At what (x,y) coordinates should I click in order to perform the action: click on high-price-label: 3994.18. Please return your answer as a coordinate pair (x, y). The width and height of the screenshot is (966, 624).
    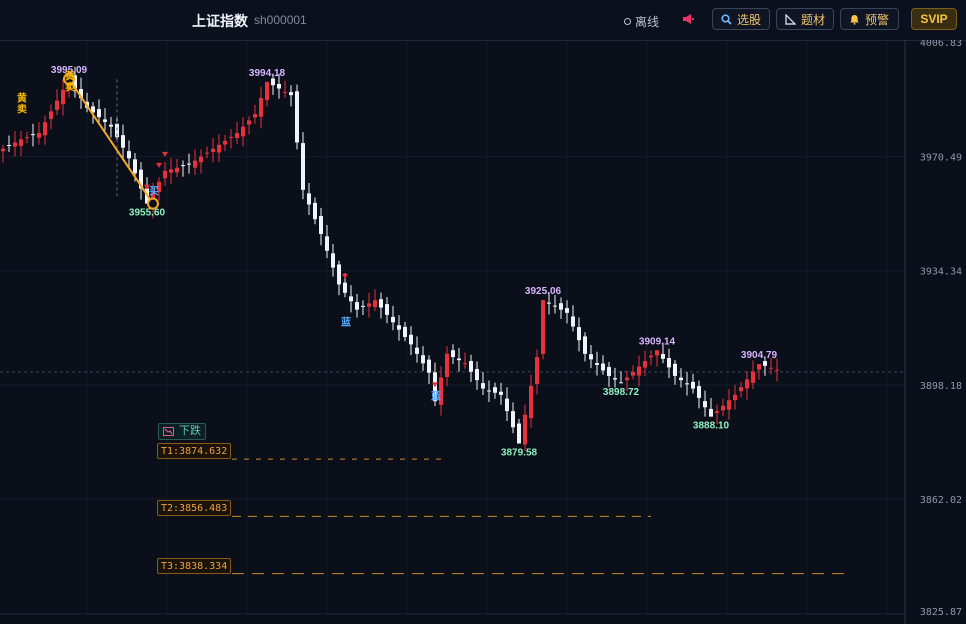
    Looking at the image, I should click on (267, 73).